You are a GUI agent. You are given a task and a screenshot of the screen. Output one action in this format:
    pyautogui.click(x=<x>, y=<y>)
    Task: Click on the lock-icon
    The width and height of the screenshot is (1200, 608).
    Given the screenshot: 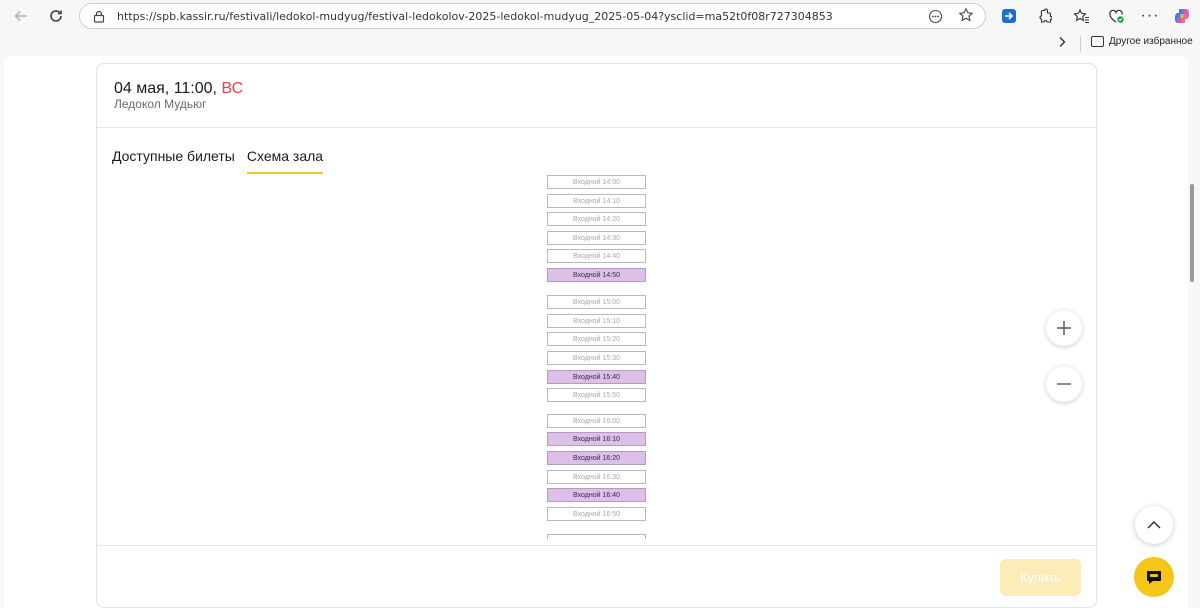 What is the action you would take?
    pyautogui.click(x=99, y=16)
    